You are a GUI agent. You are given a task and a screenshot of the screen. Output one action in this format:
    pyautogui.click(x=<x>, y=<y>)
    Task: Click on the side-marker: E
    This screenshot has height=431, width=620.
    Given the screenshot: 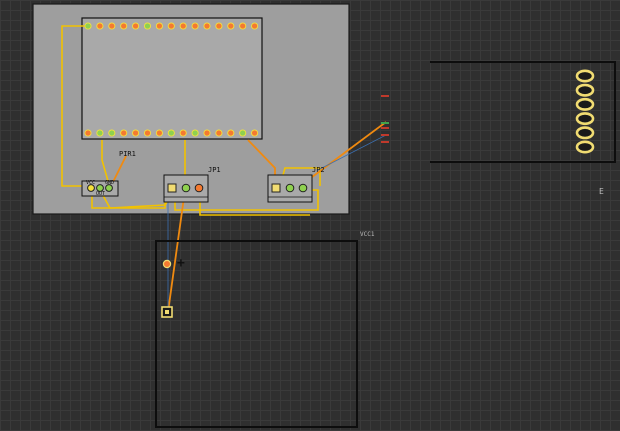 What is the action you would take?
    pyautogui.click(x=601, y=191)
    